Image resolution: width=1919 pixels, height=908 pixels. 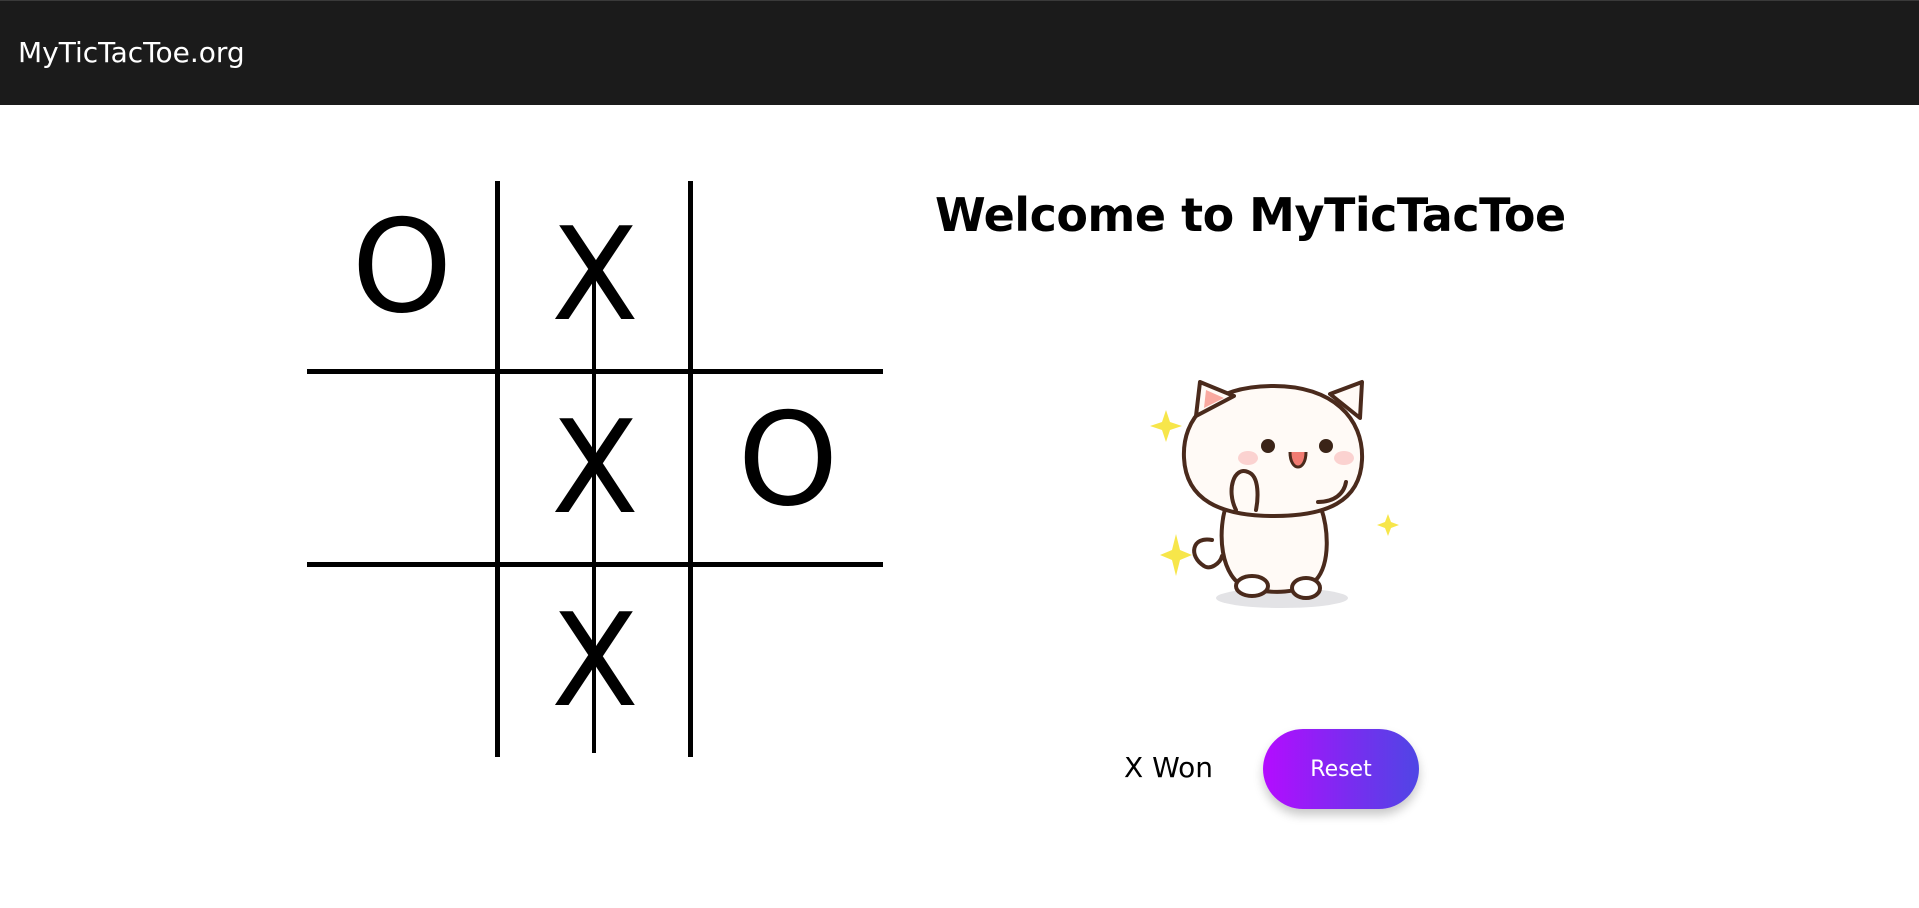 What do you see at coordinates (1169, 767) in the screenshot?
I see `game-status-text: X Won` at bounding box center [1169, 767].